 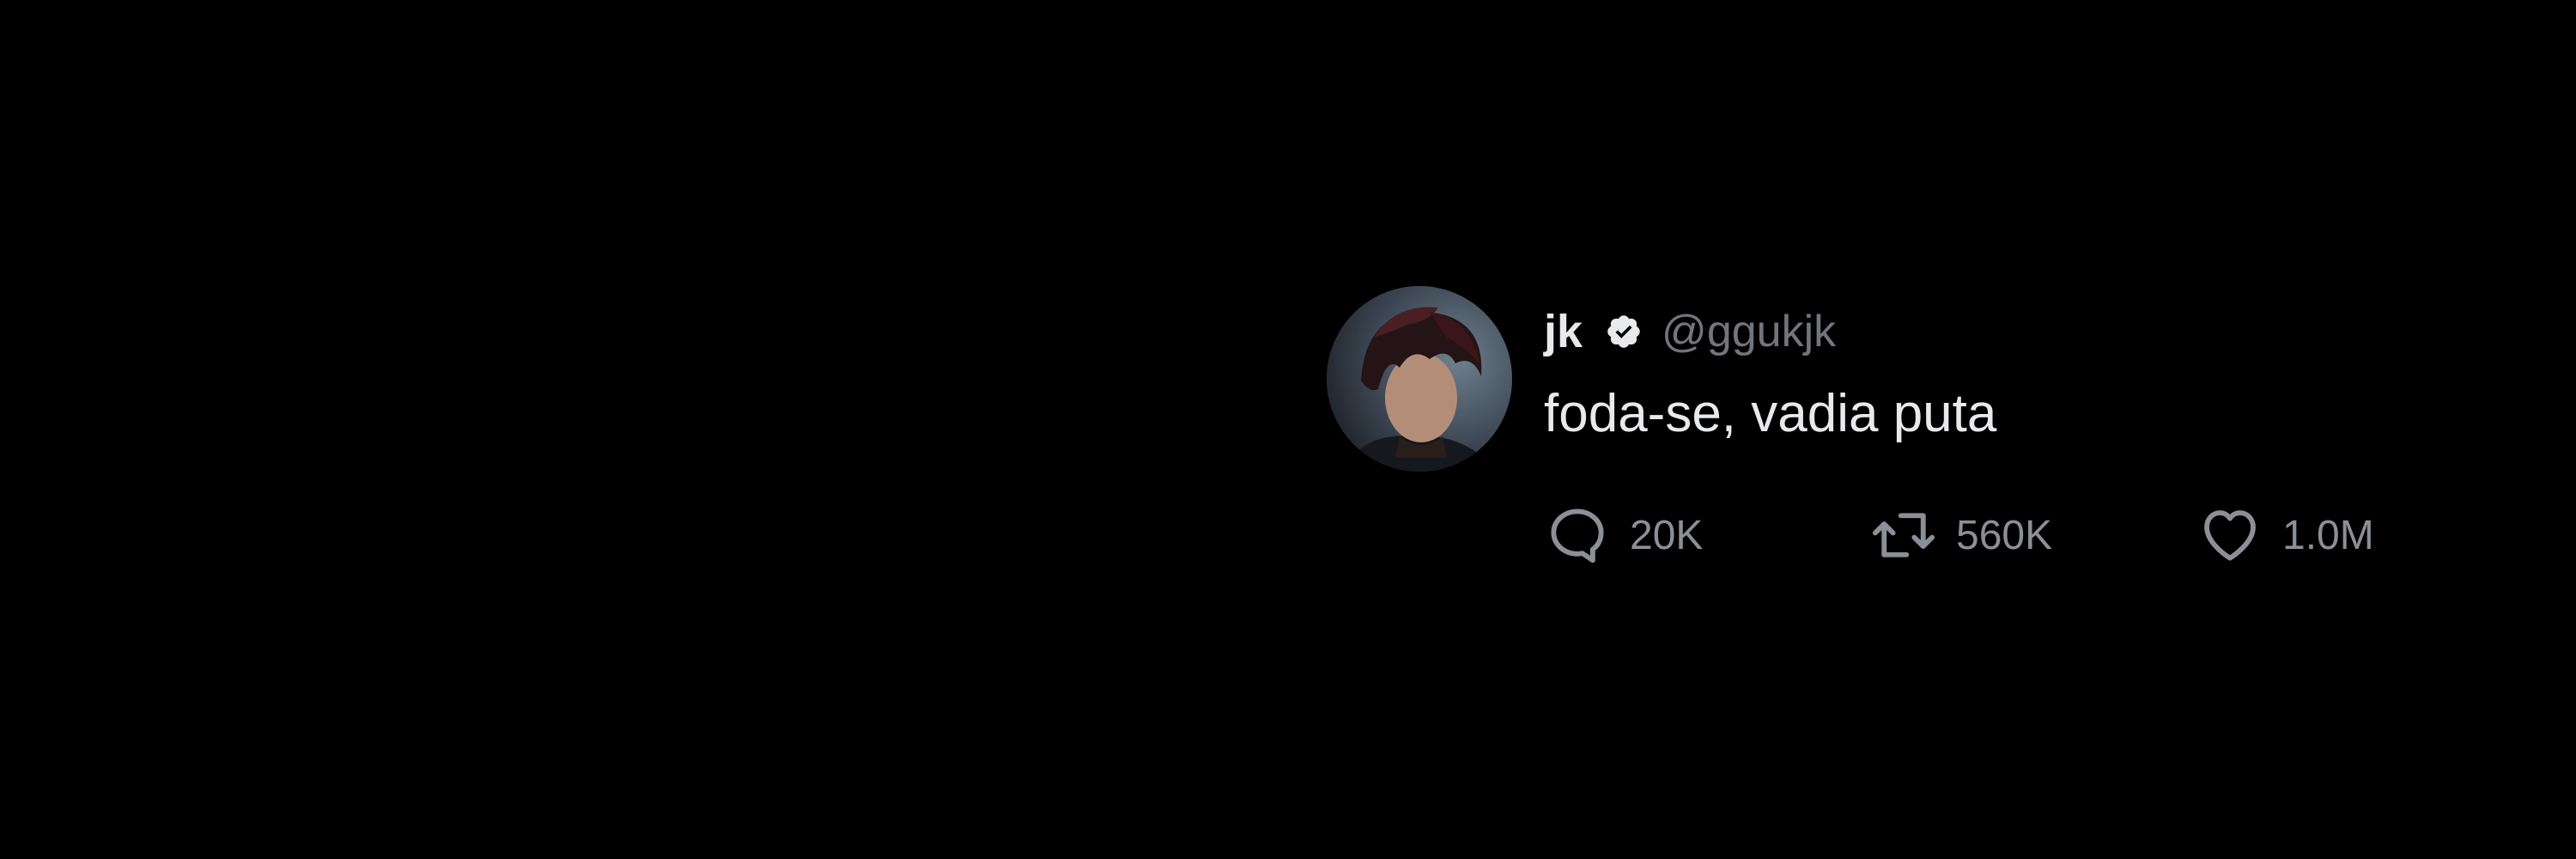 I want to click on speech-bubble-icon, so click(x=1577, y=536).